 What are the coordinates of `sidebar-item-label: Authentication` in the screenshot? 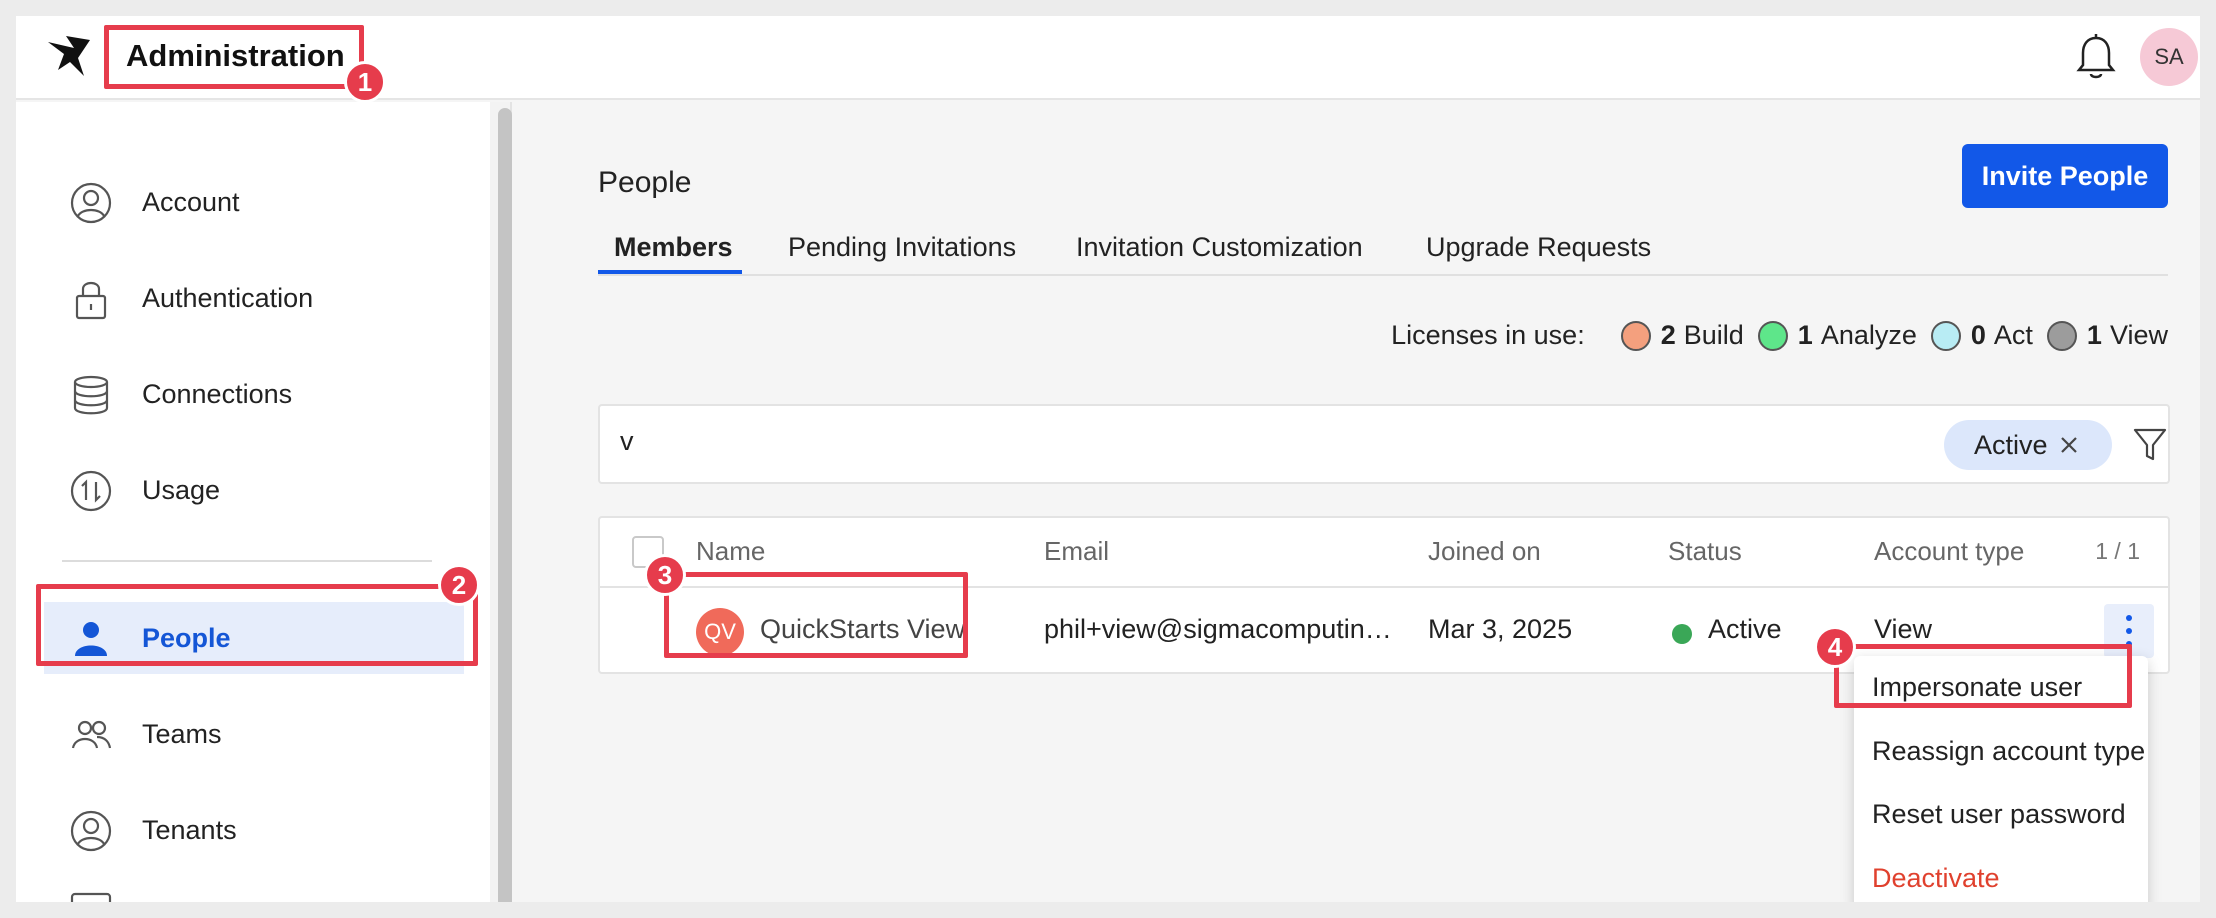 It's located at (228, 297).